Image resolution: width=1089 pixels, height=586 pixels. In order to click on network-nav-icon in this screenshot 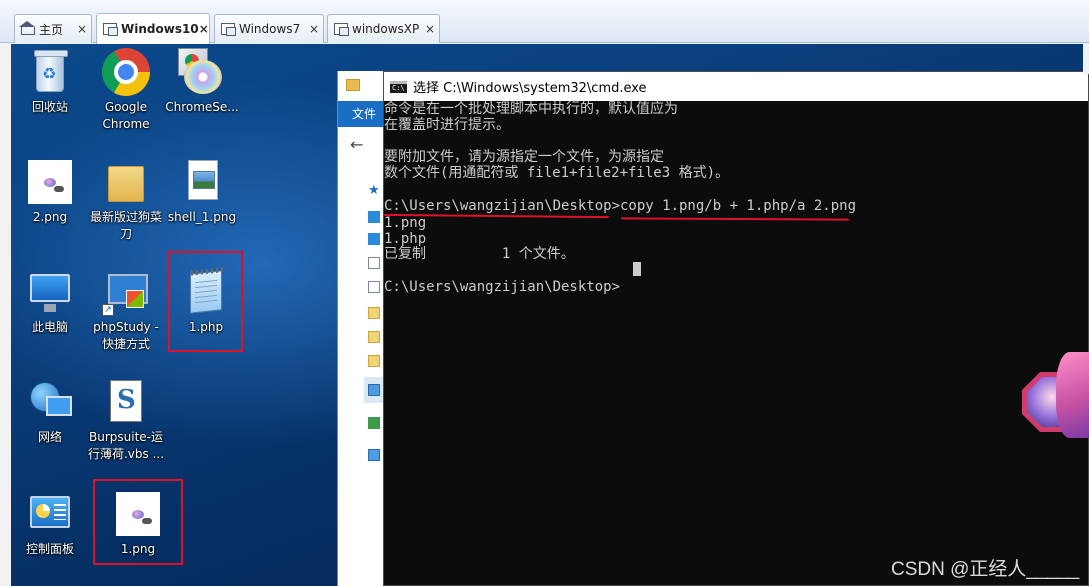, I will do `click(374, 455)`.